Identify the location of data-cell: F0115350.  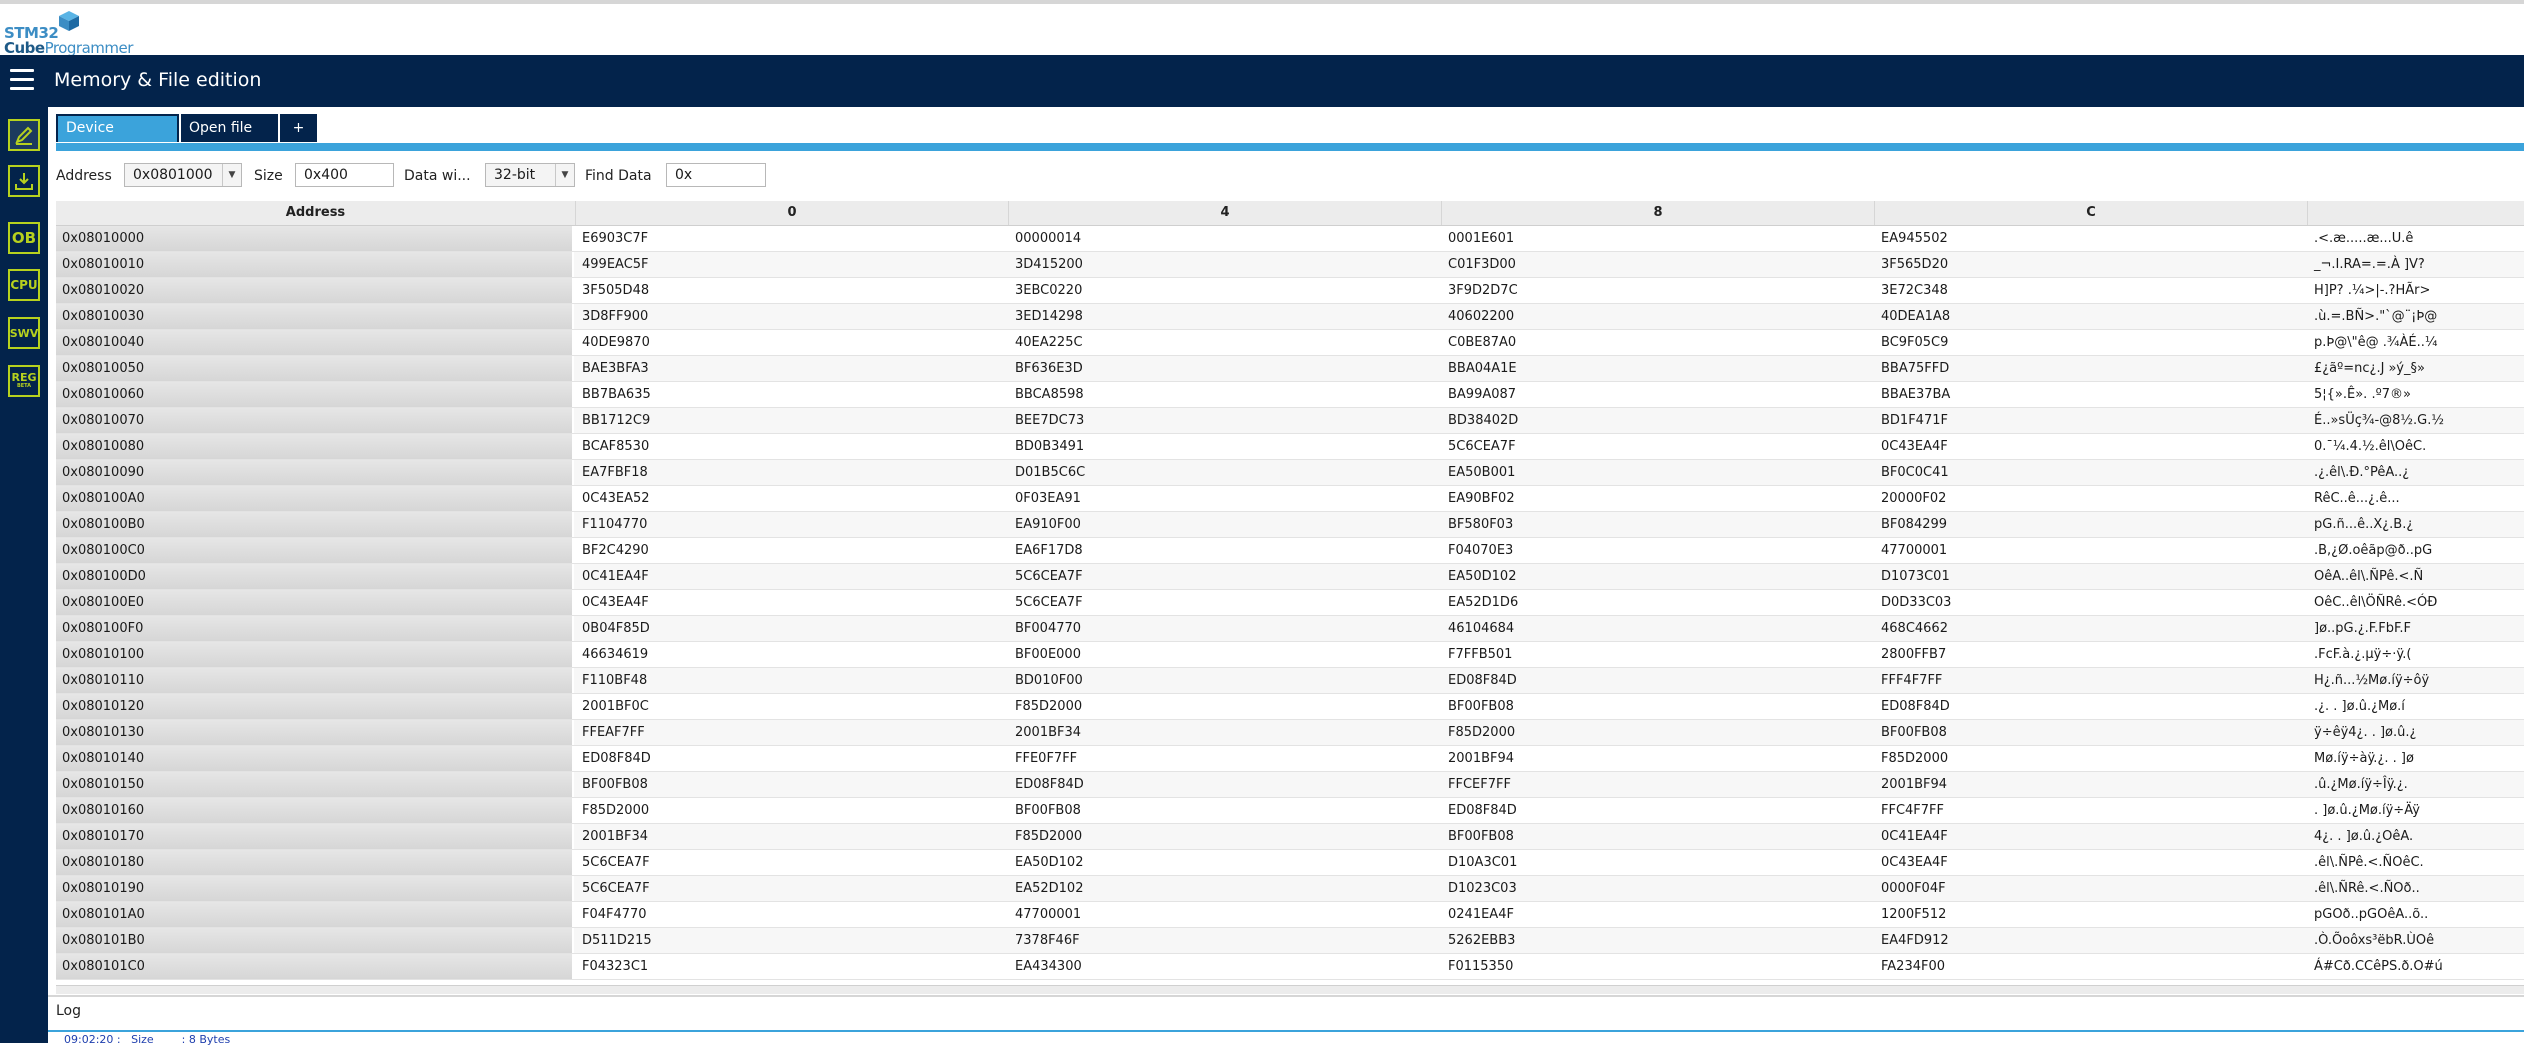
(1658, 966).